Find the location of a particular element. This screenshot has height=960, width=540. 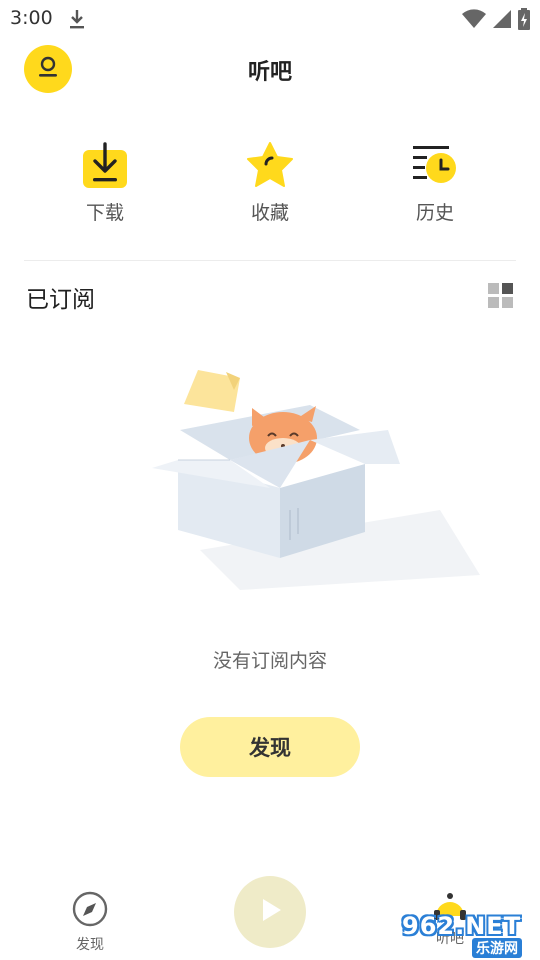

tab-discover-label: 发现 is located at coordinates (90, 945).